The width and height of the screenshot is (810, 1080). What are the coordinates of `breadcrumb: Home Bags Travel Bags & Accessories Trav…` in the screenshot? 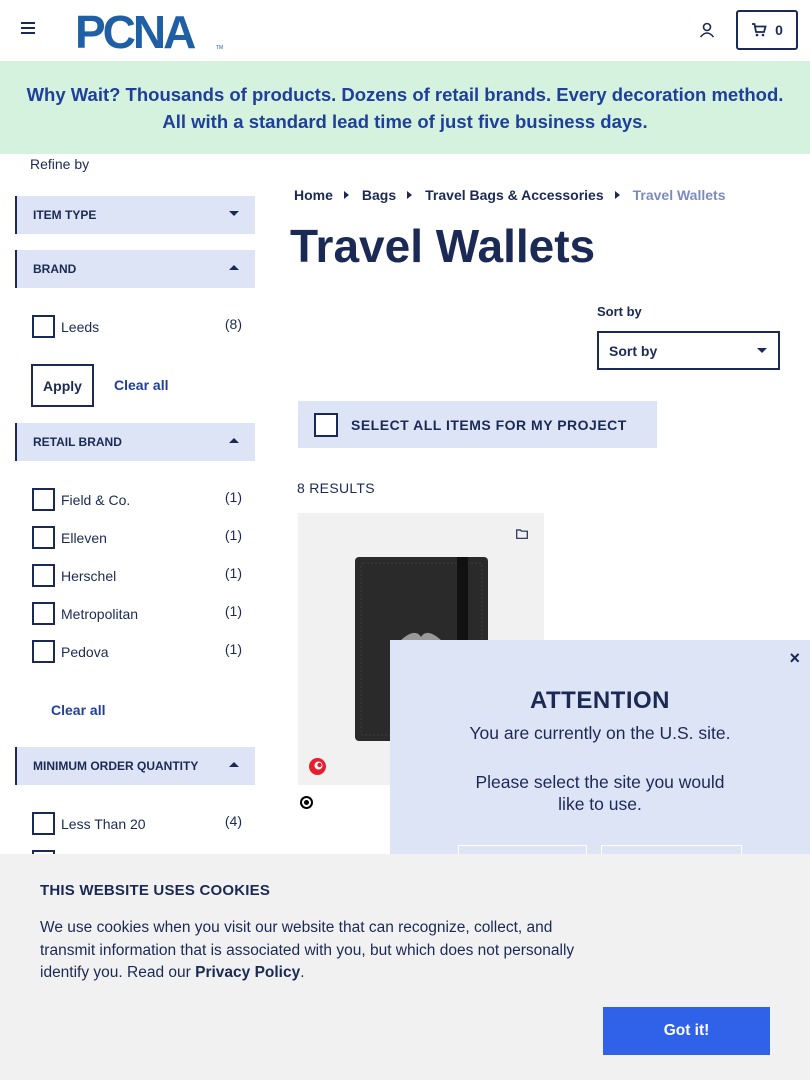 It's located at (509, 195).